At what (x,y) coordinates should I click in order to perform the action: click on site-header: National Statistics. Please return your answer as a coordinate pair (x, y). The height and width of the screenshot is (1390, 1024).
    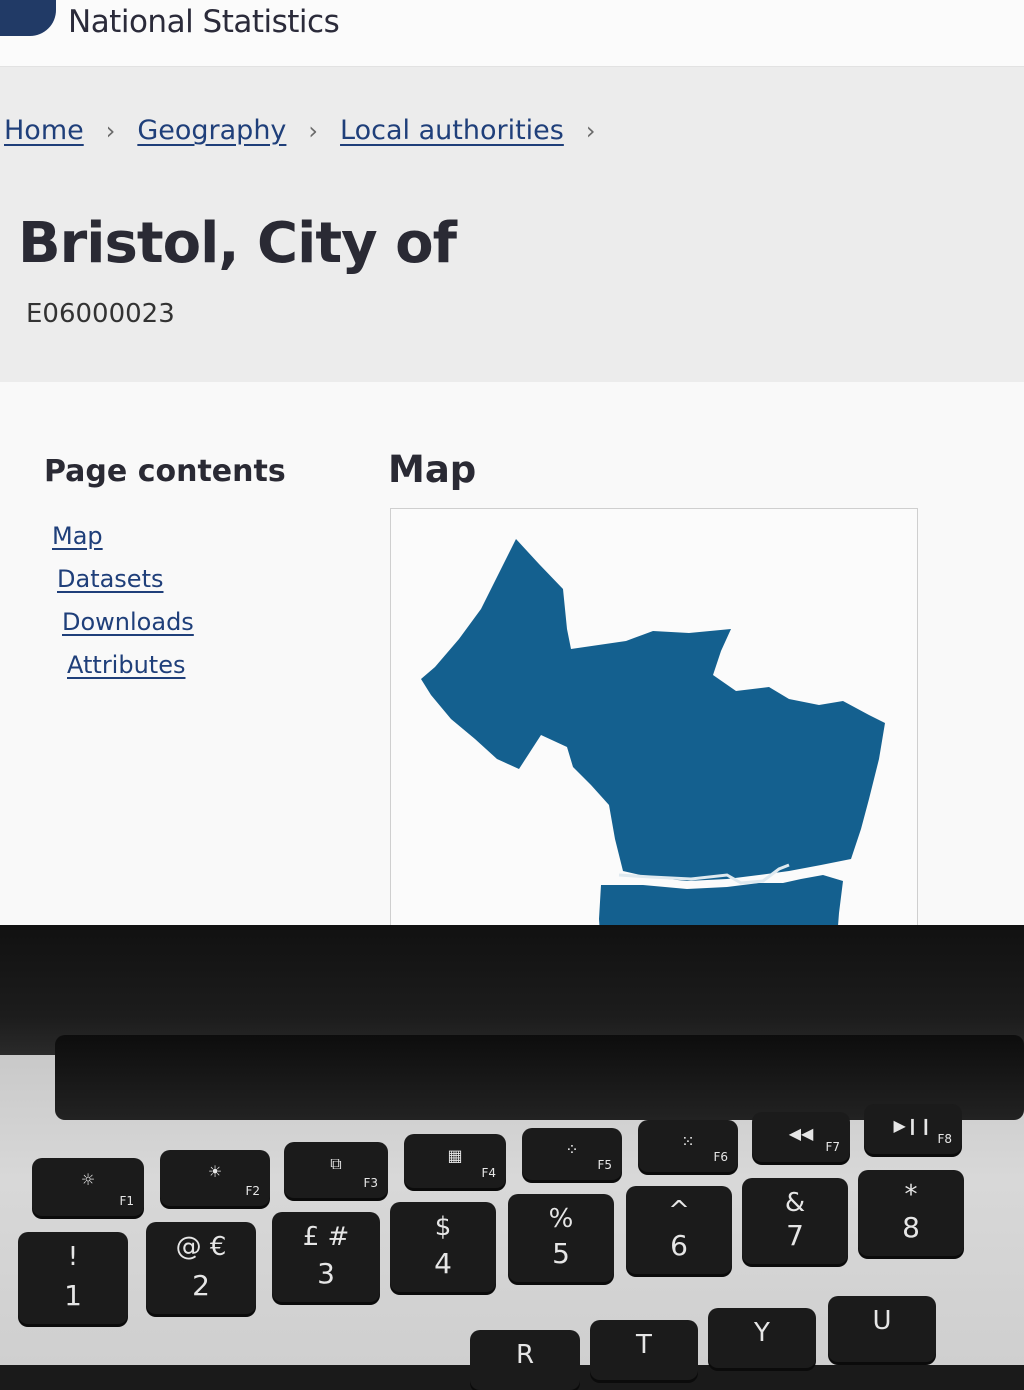
    Looking at the image, I should click on (512, 33).